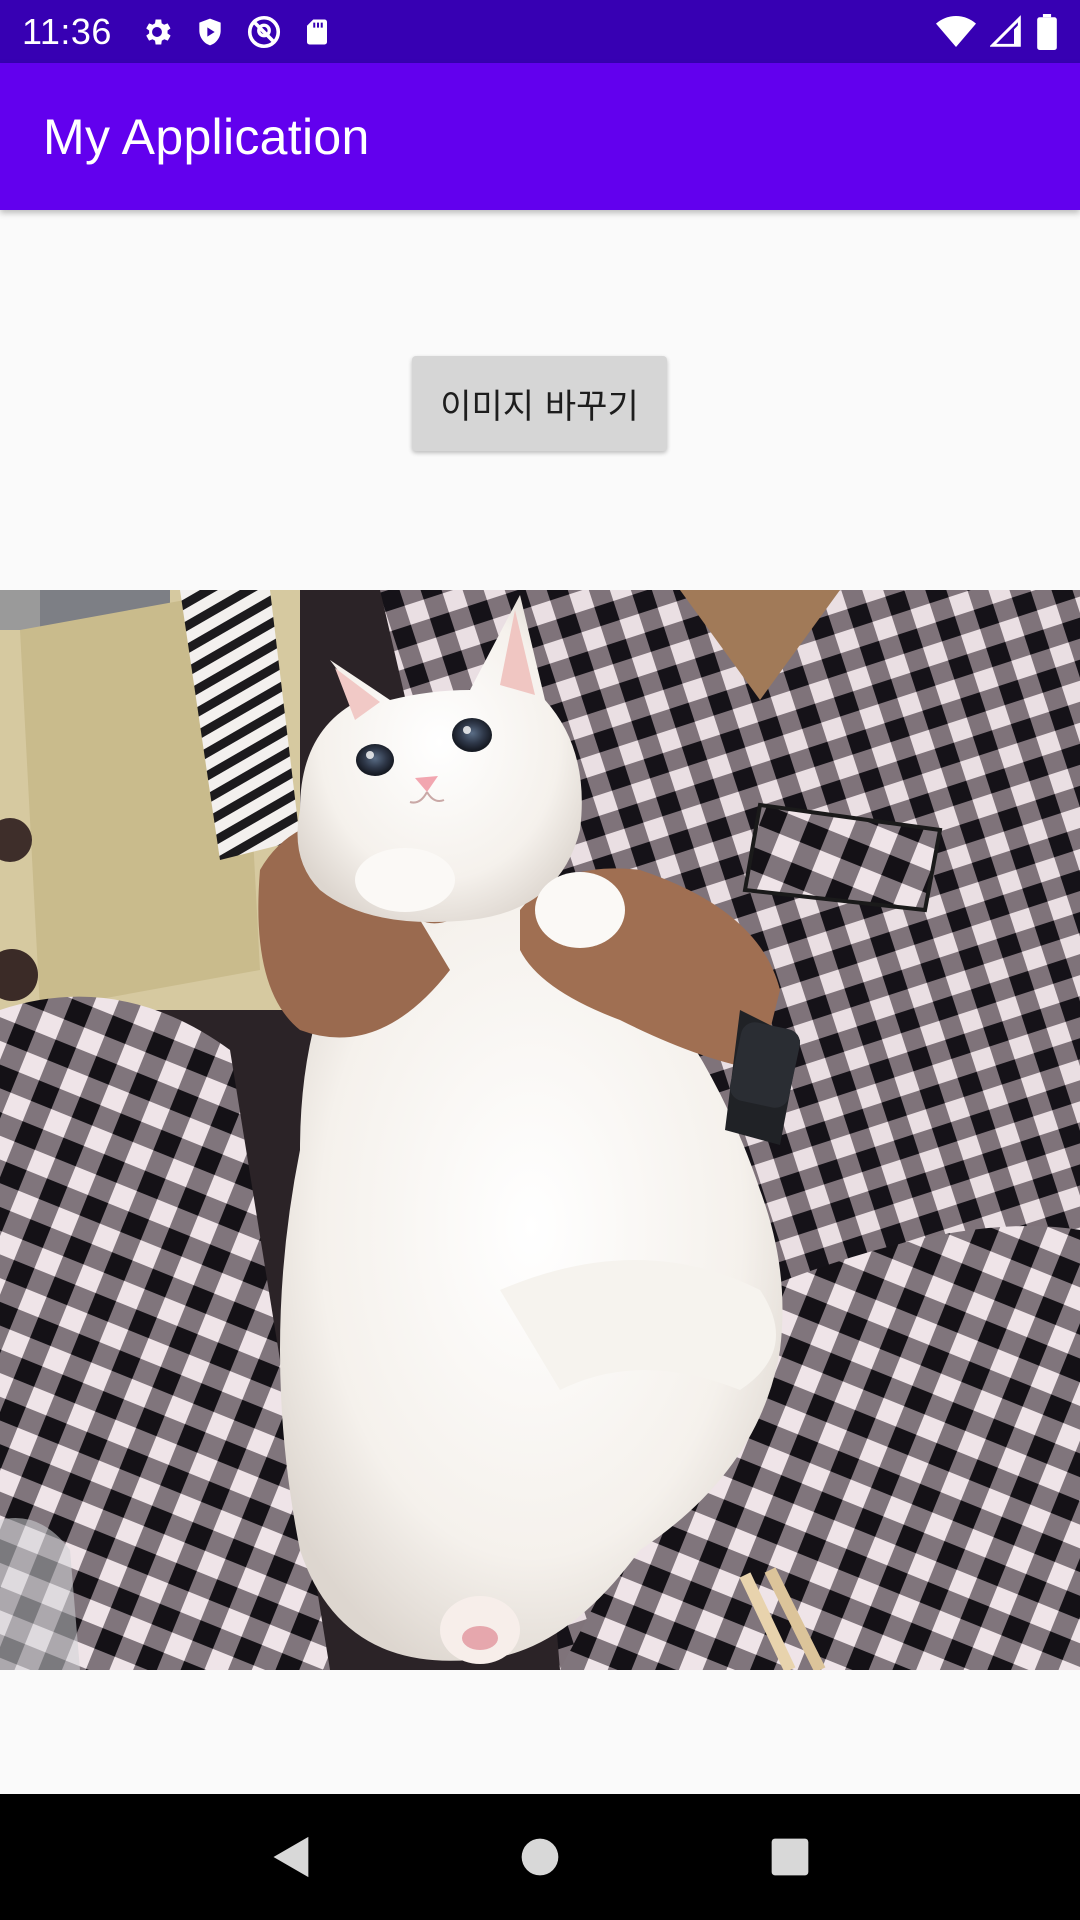 This screenshot has height=1920, width=1080. What do you see at coordinates (317, 32) in the screenshot?
I see `sd-card-icon` at bounding box center [317, 32].